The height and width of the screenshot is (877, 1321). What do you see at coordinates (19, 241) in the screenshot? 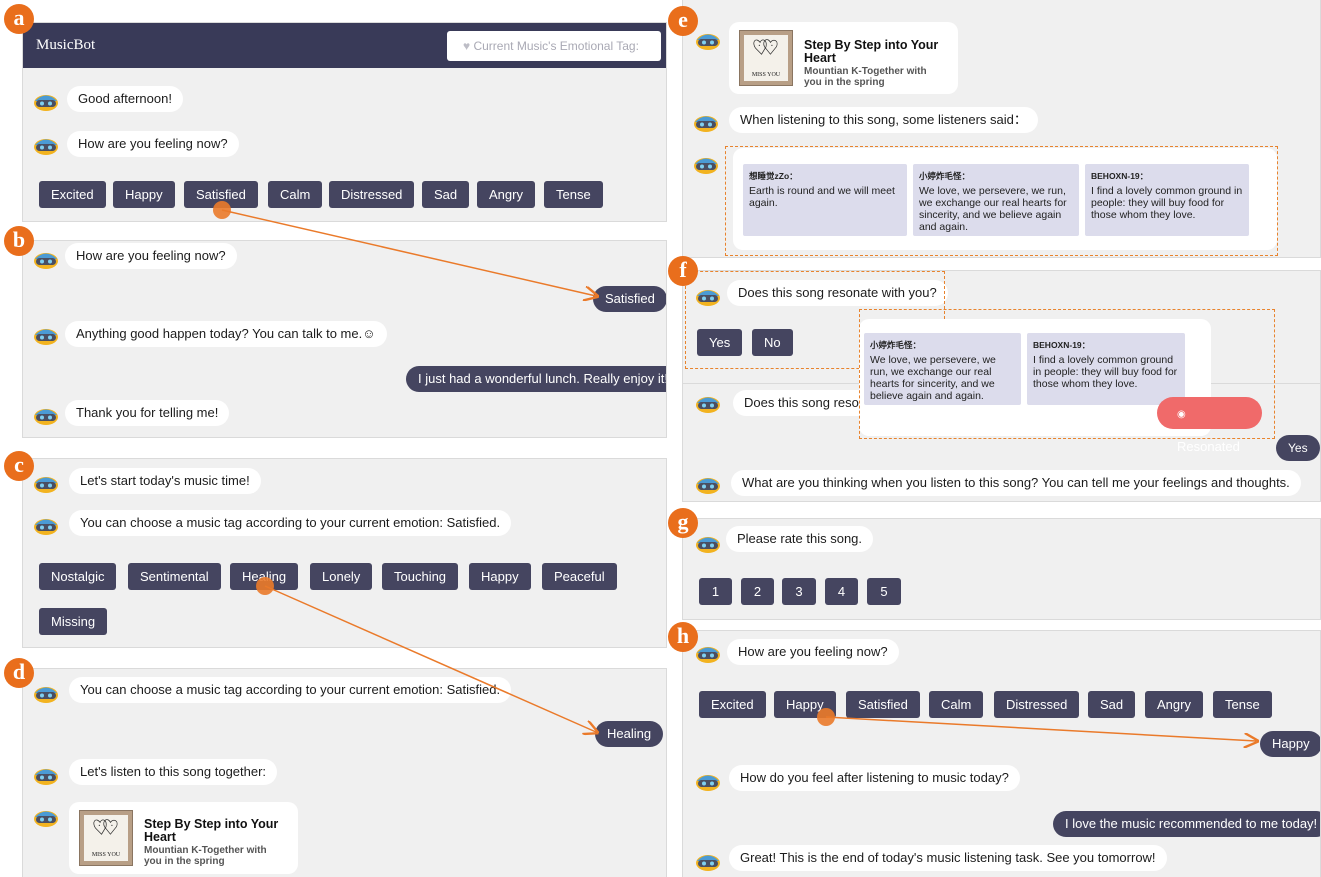
I see `panel-label-b: b` at bounding box center [19, 241].